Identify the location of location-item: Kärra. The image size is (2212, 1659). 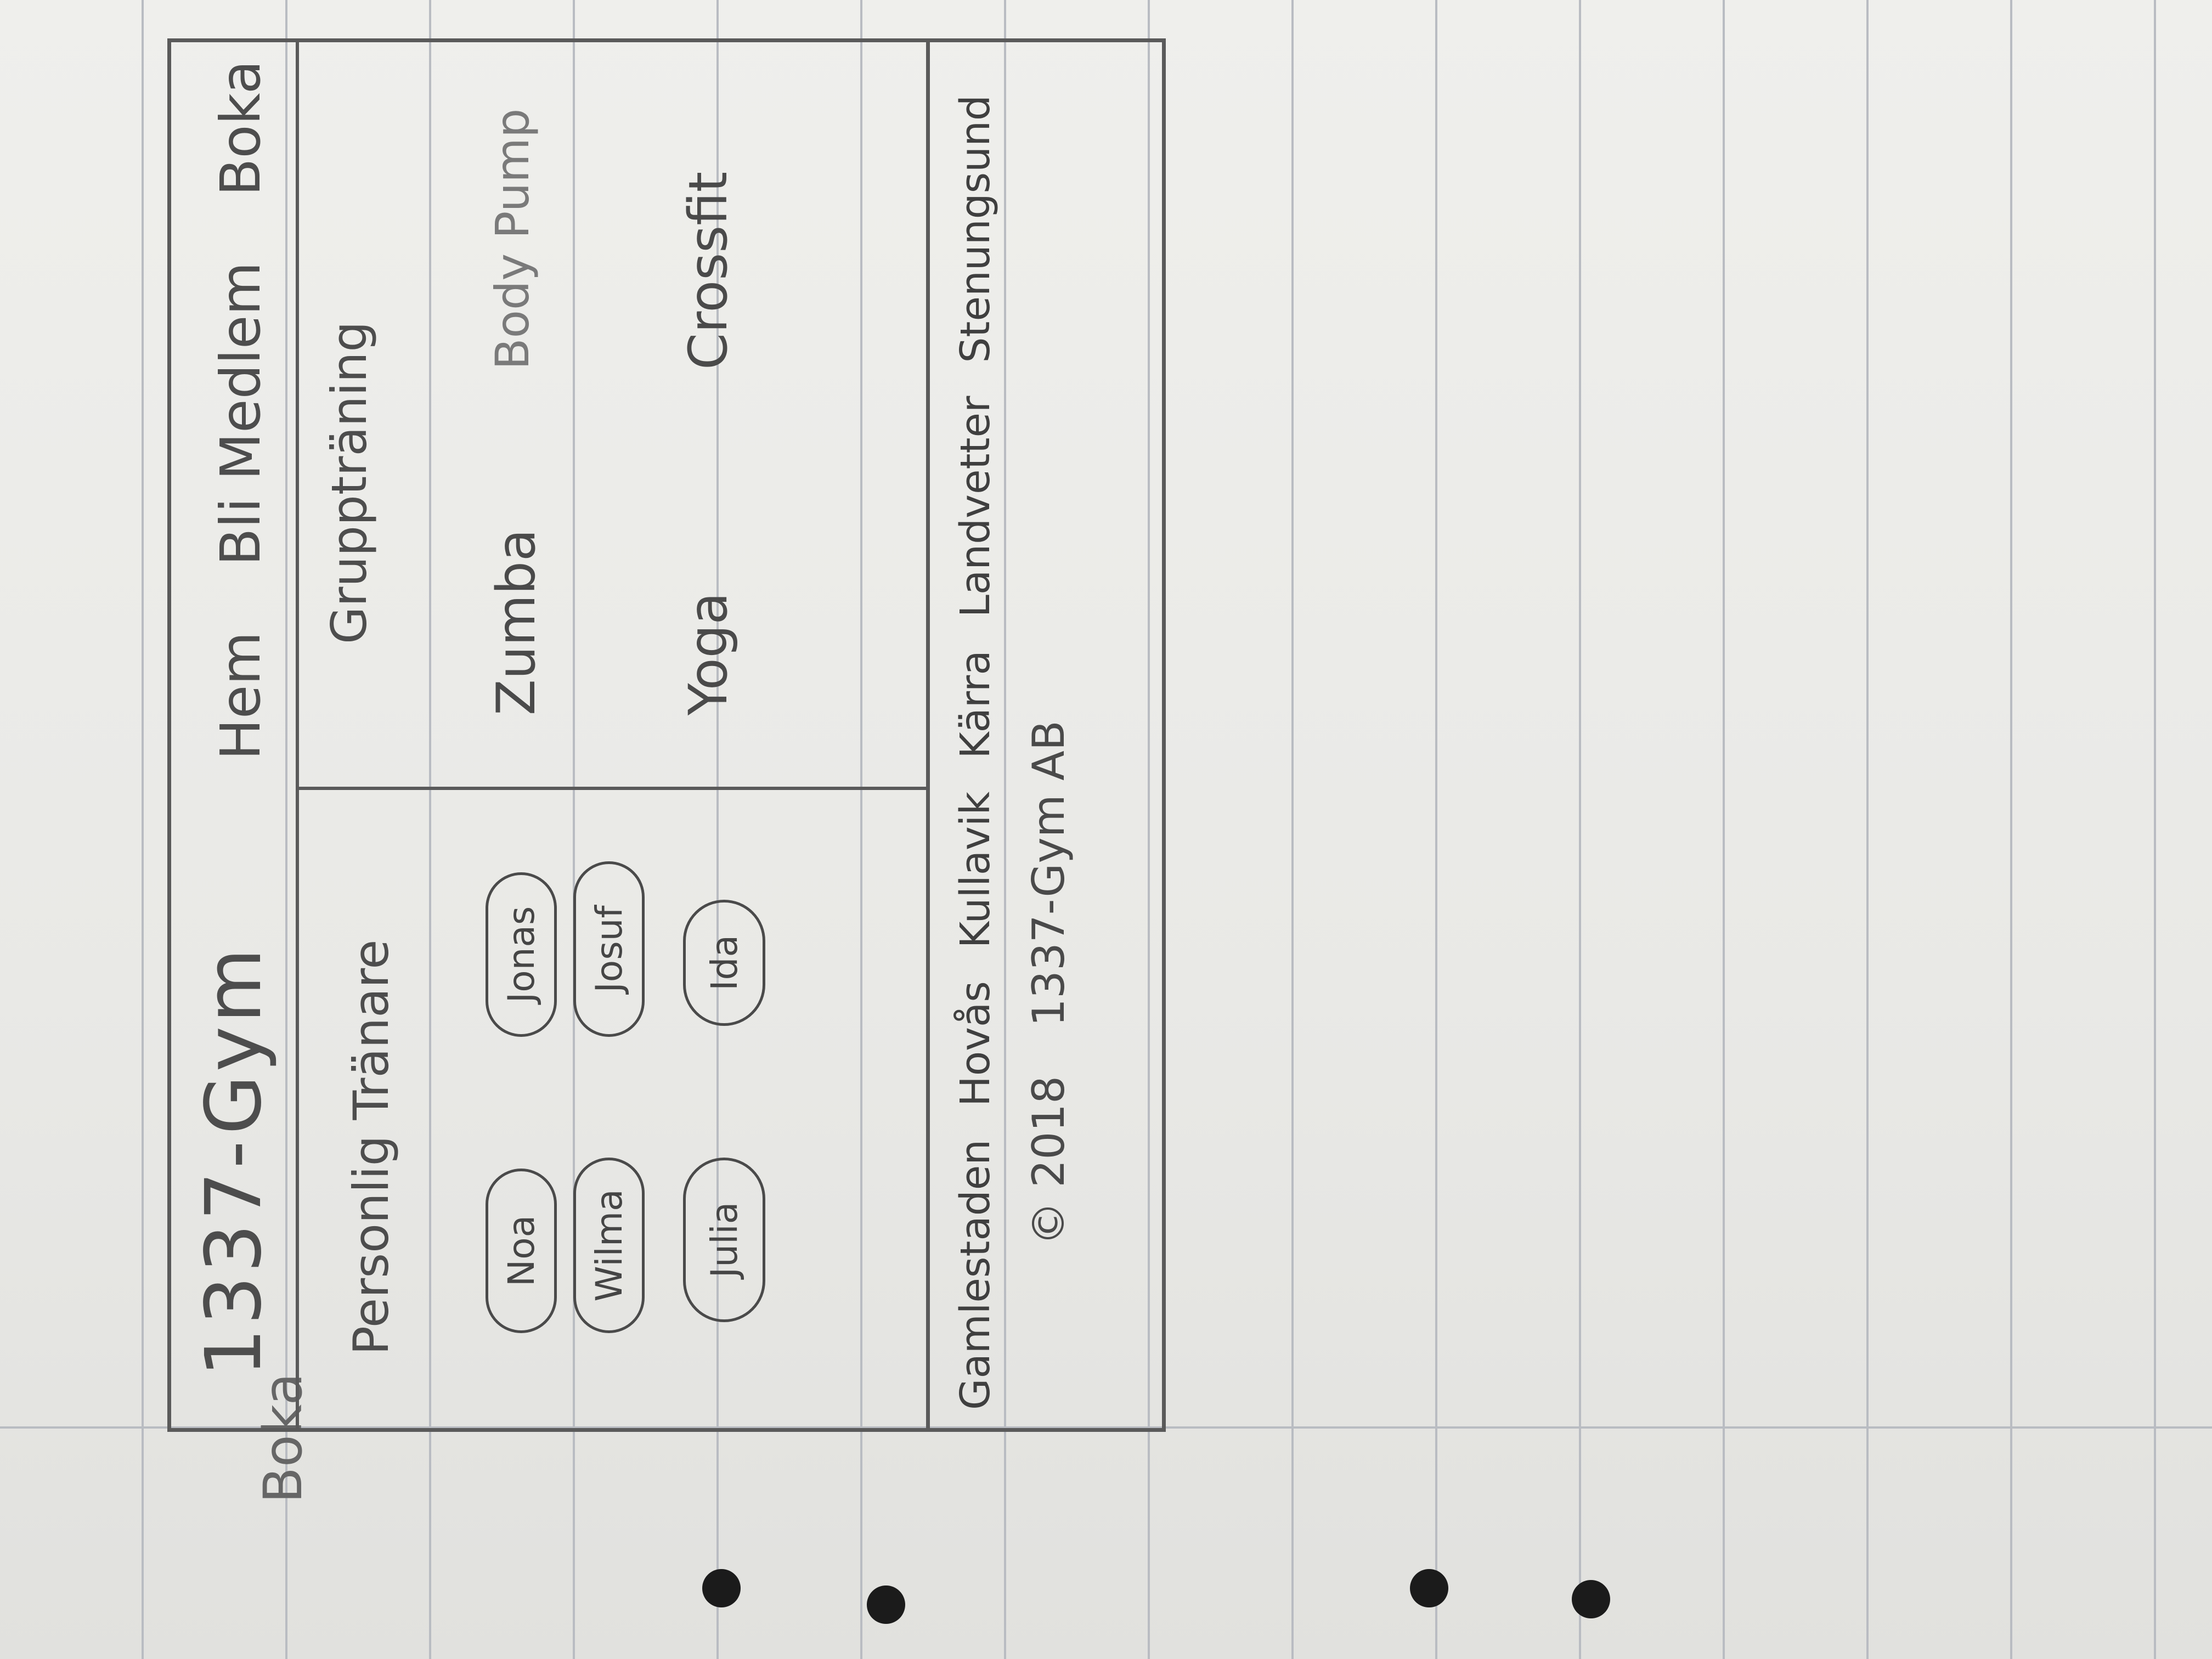
(976, 704).